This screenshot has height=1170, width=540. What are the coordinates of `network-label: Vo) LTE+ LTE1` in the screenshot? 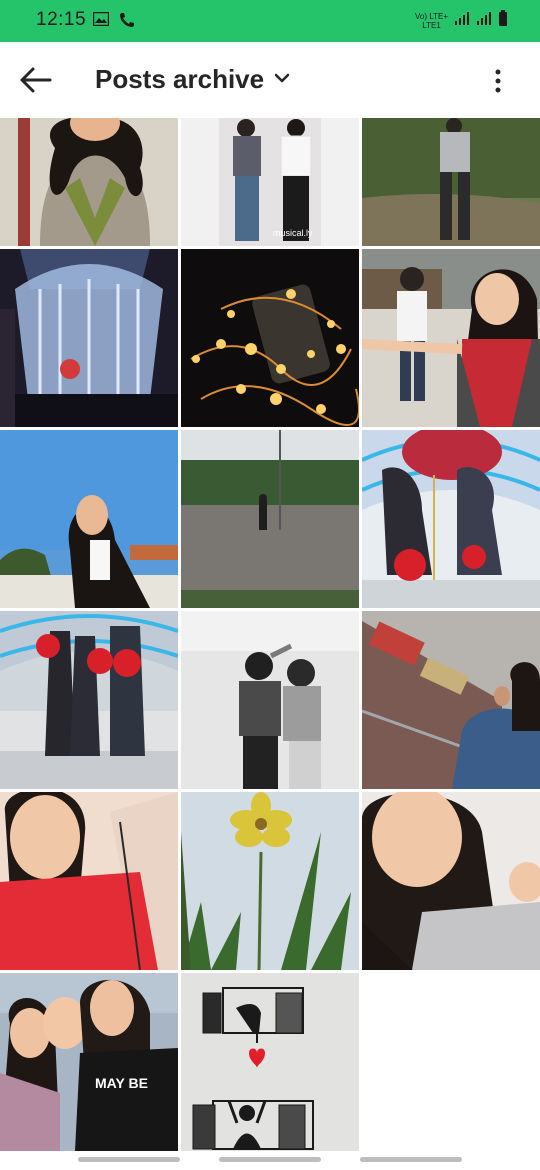 It's located at (431, 21).